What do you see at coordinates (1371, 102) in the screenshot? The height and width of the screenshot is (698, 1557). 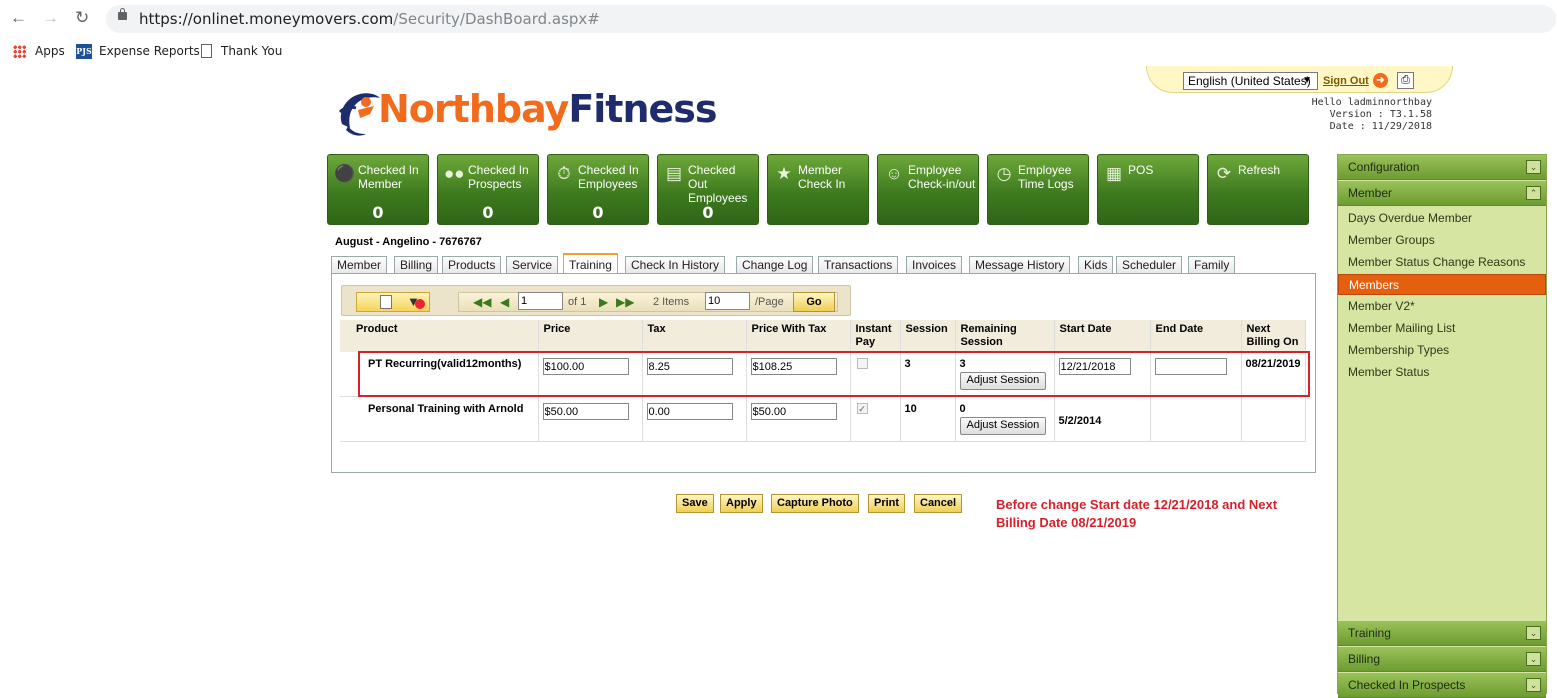 I see `hello-user: Hello ladminnorthbay` at bounding box center [1371, 102].